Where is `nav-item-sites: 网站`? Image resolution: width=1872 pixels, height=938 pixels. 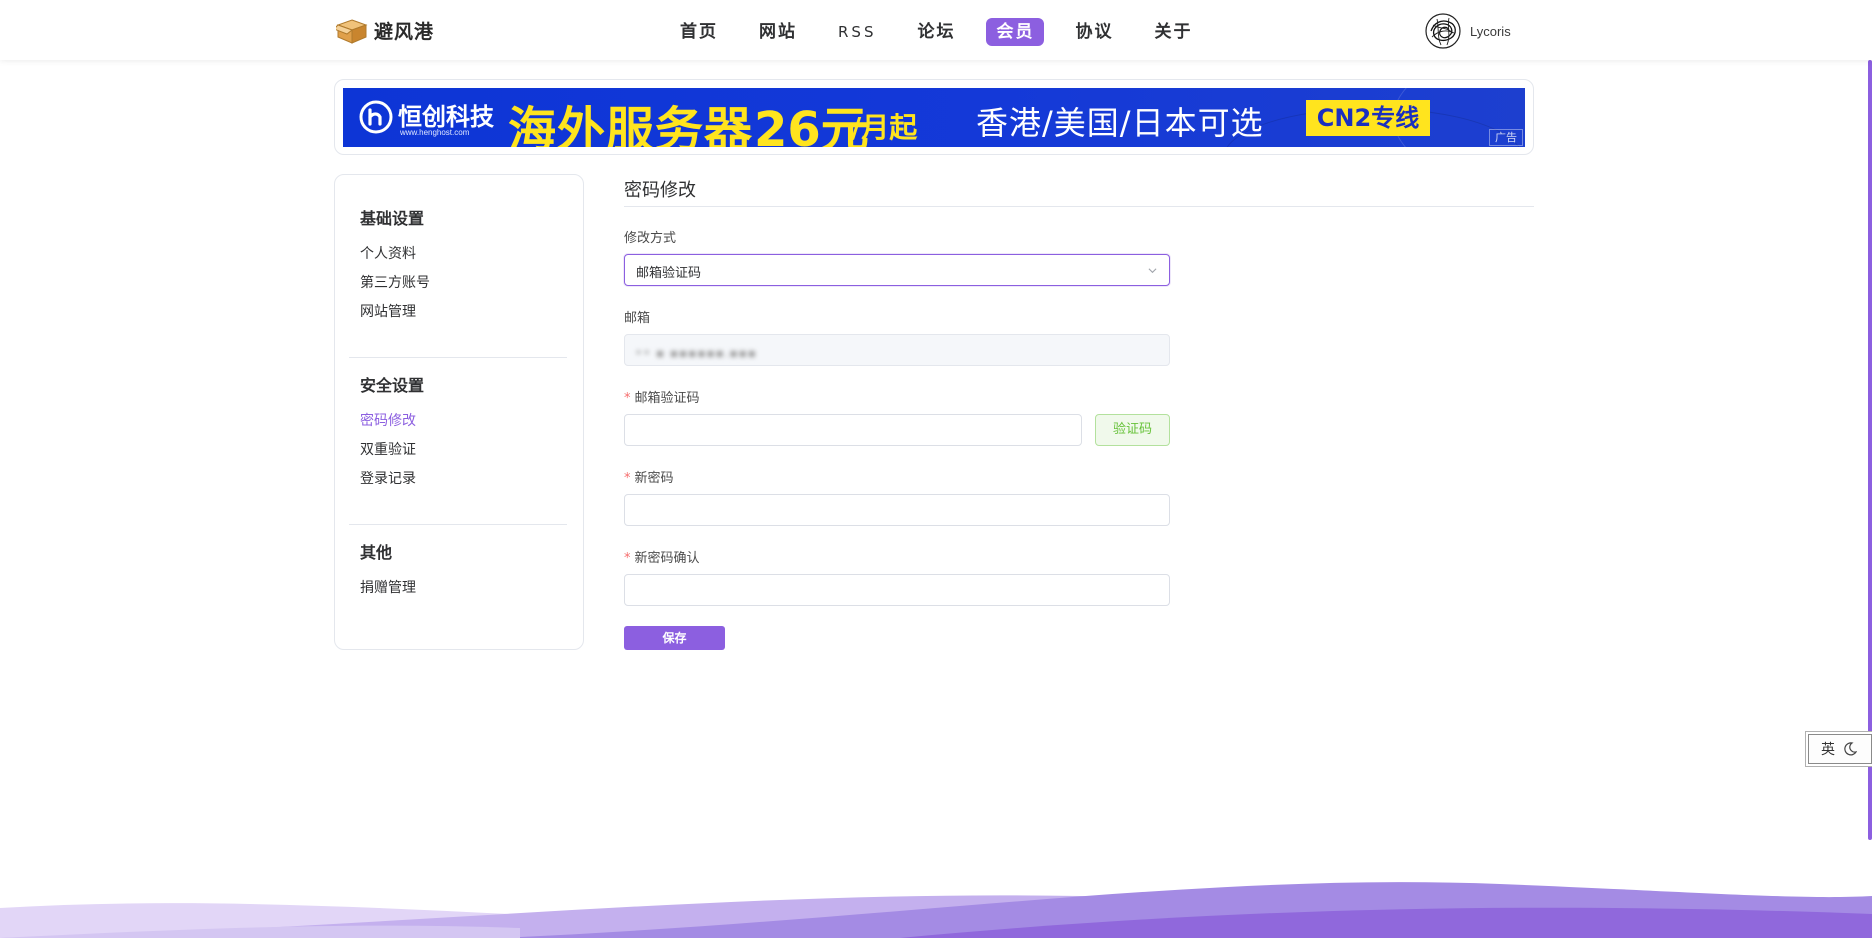 nav-item-sites: 网站 is located at coordinates (778, 32).